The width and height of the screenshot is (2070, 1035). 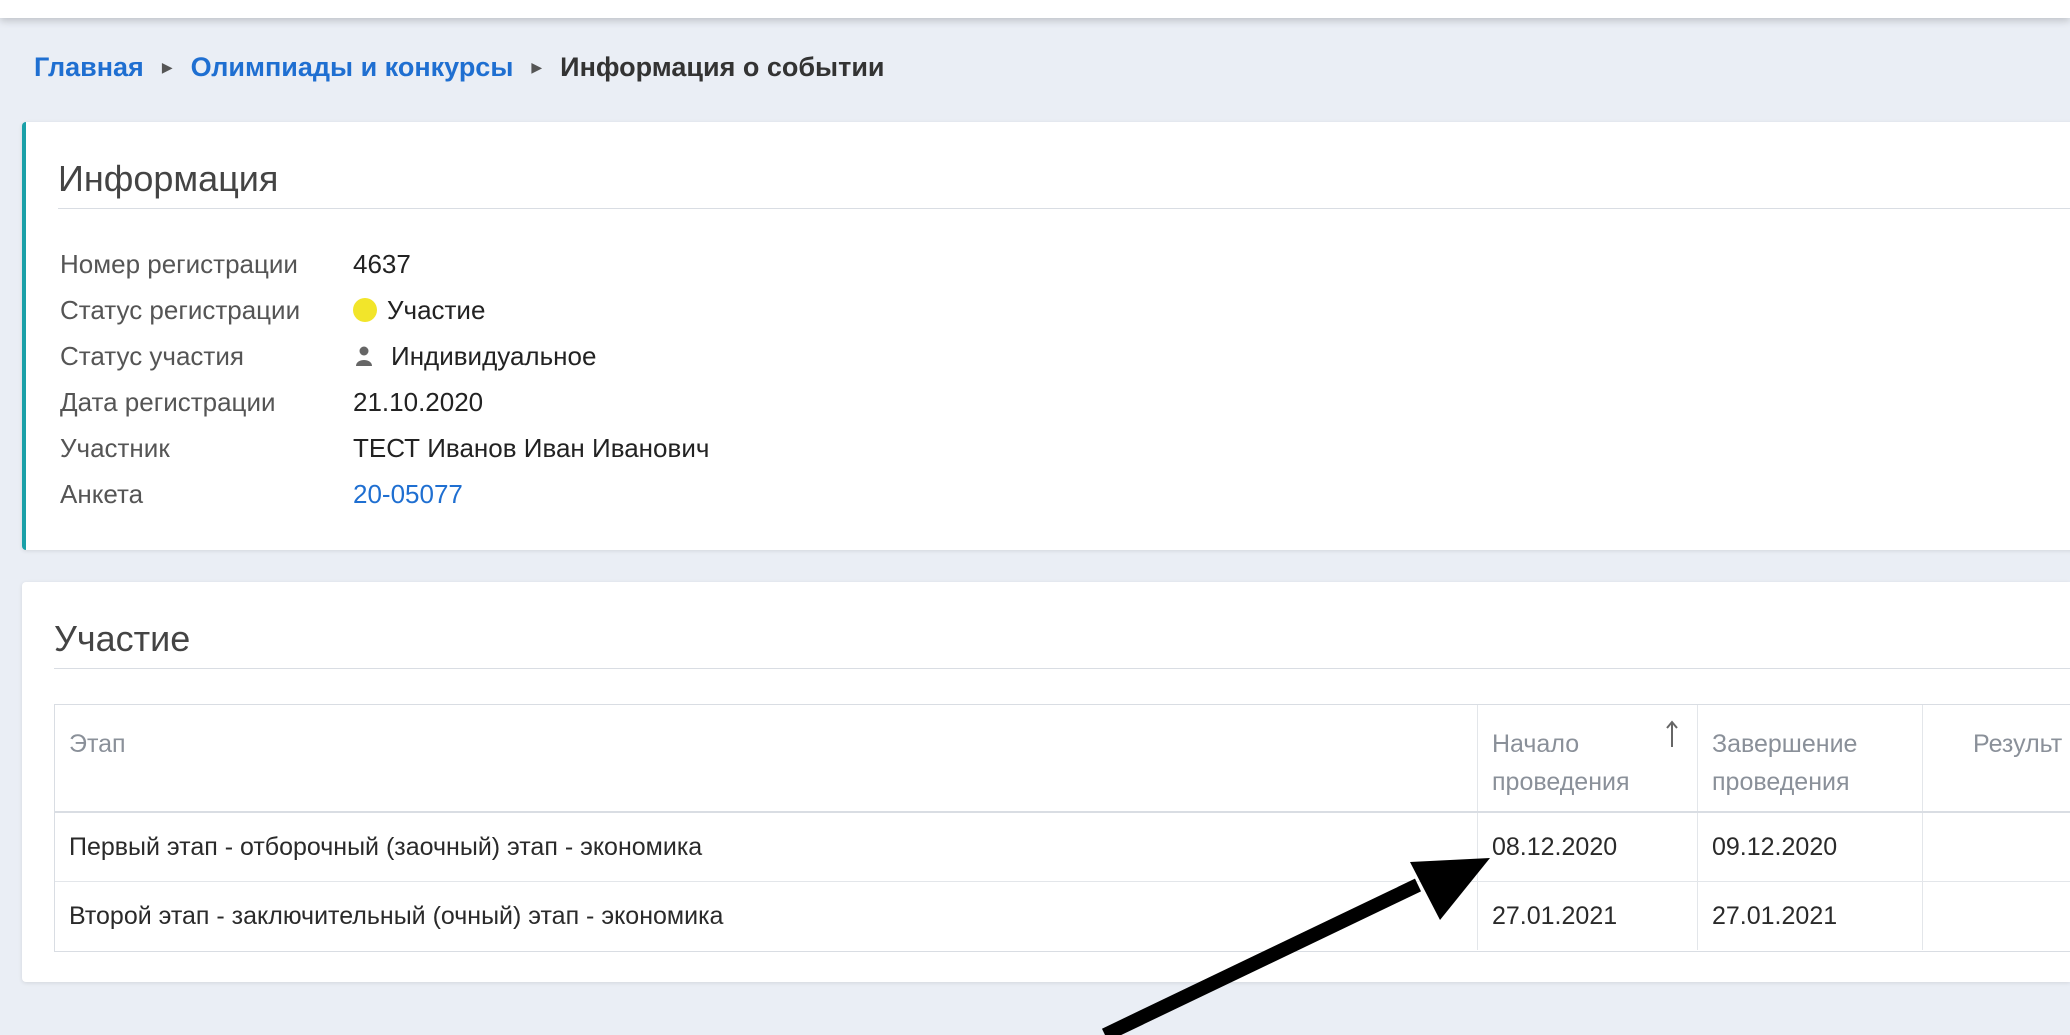 I want to click on info-value: Участие, so click(x=436, y=309).